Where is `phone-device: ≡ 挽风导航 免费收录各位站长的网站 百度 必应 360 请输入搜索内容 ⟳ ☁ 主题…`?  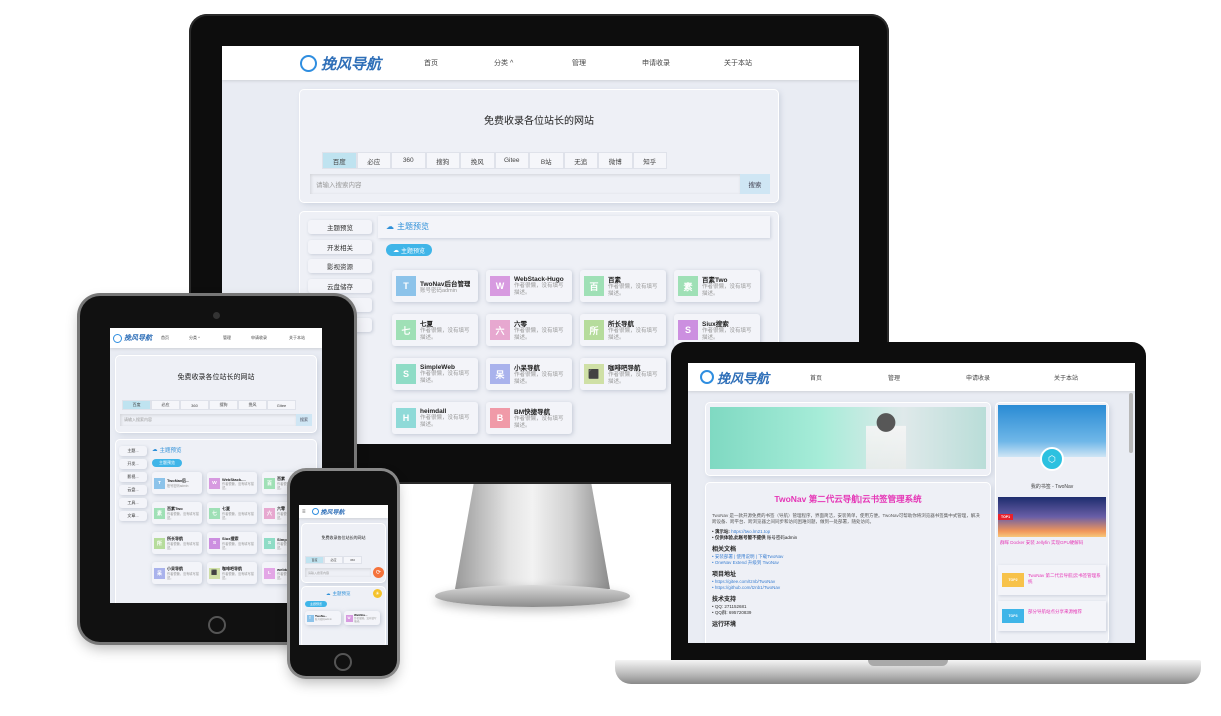 phone-device: ≡ 挽风导航 免费收录各位站长的网站 百度 必应 360 请输入搜索内容 ⟳ ☁ 主题… is located at coordinates (343, 573).